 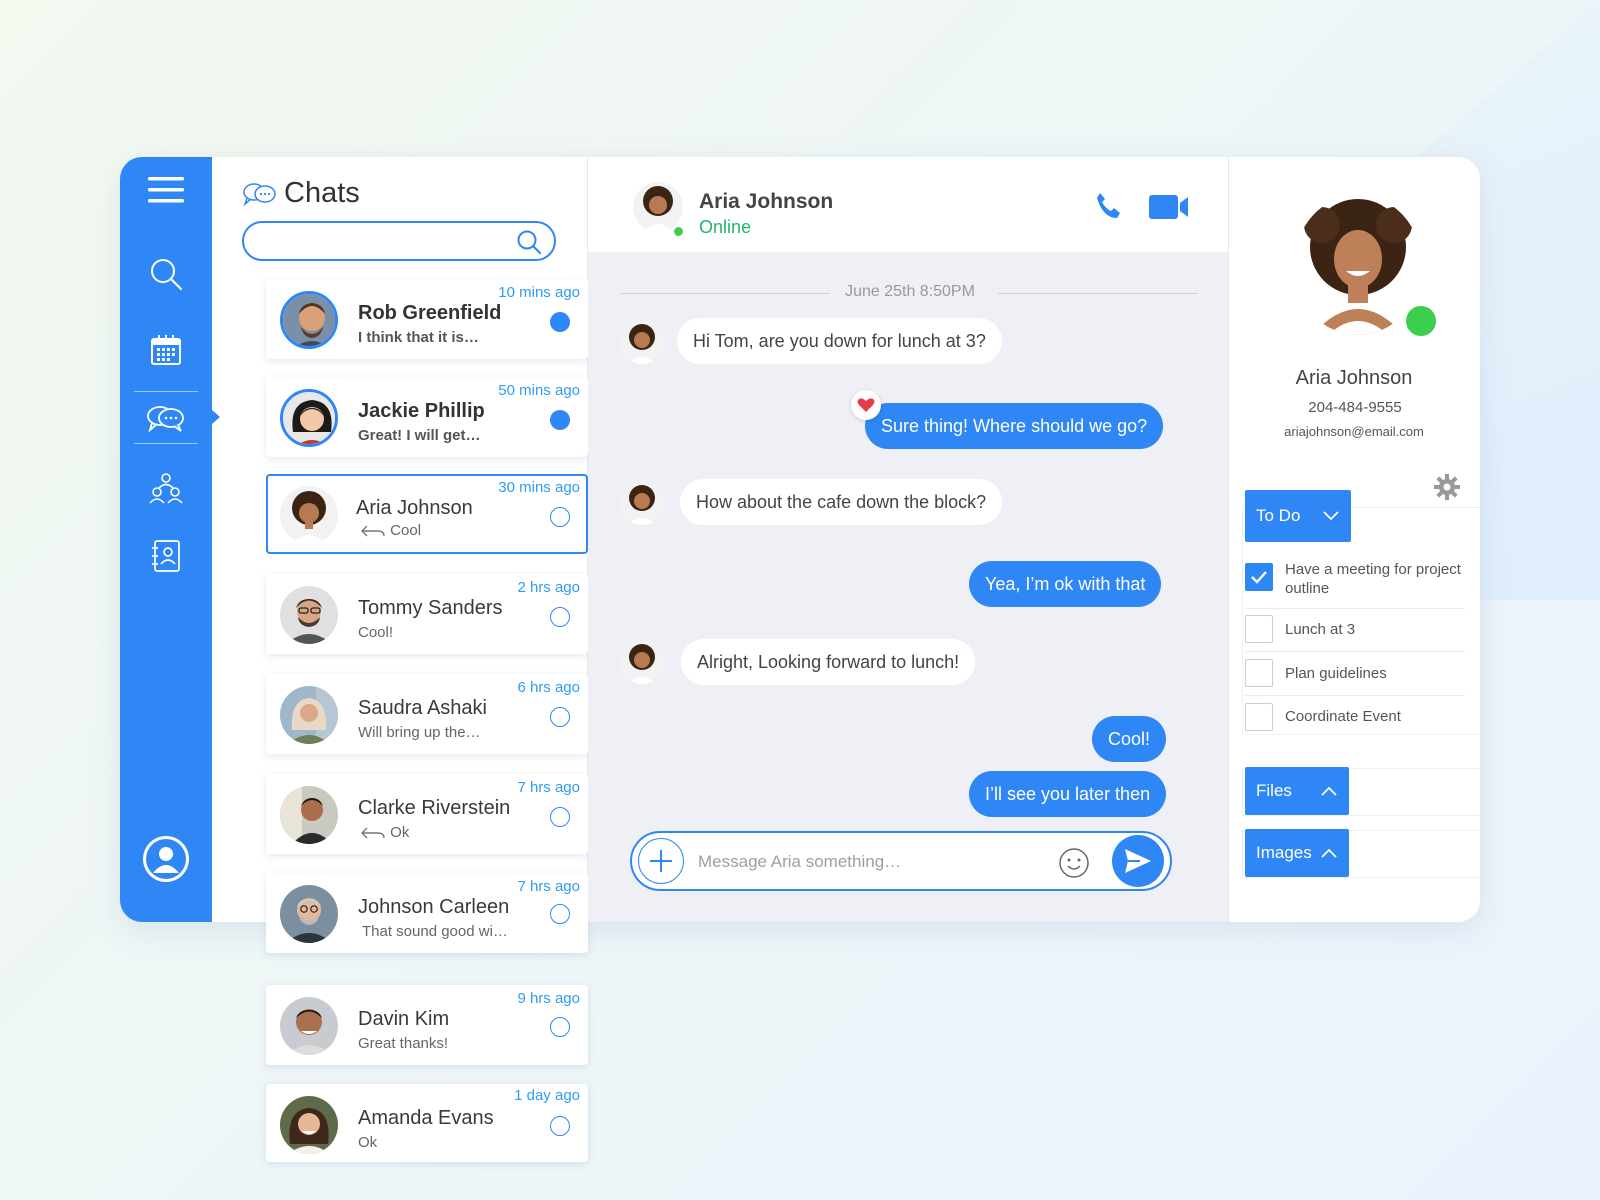 What do you see at coordinates (422, 708) in the screenshot?
I see `chat-contact-name: Saudra Ashaki` at bounding box center [422, 708].